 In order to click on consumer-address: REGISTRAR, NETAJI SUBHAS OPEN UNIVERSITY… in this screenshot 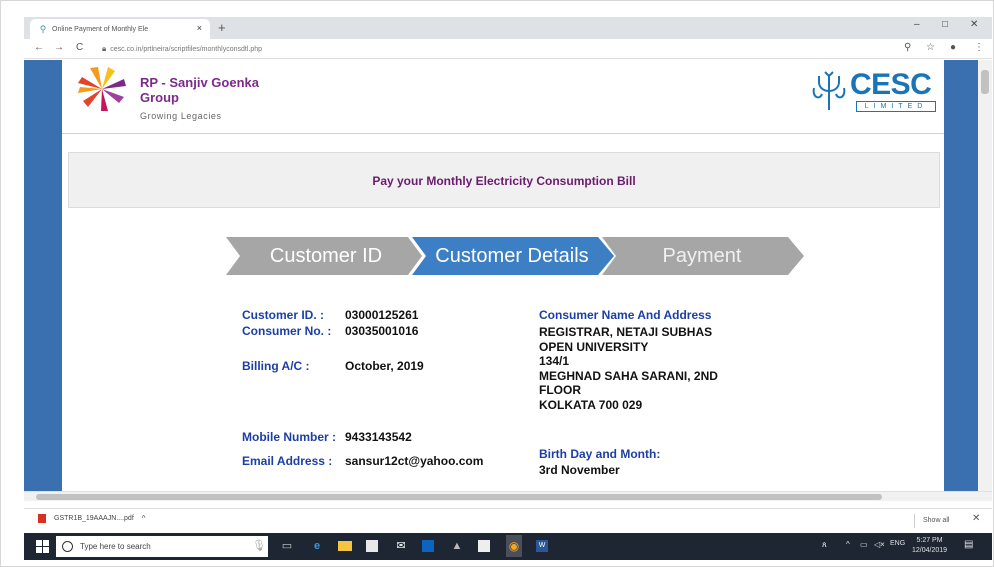, I will do `click(644, 368)`.